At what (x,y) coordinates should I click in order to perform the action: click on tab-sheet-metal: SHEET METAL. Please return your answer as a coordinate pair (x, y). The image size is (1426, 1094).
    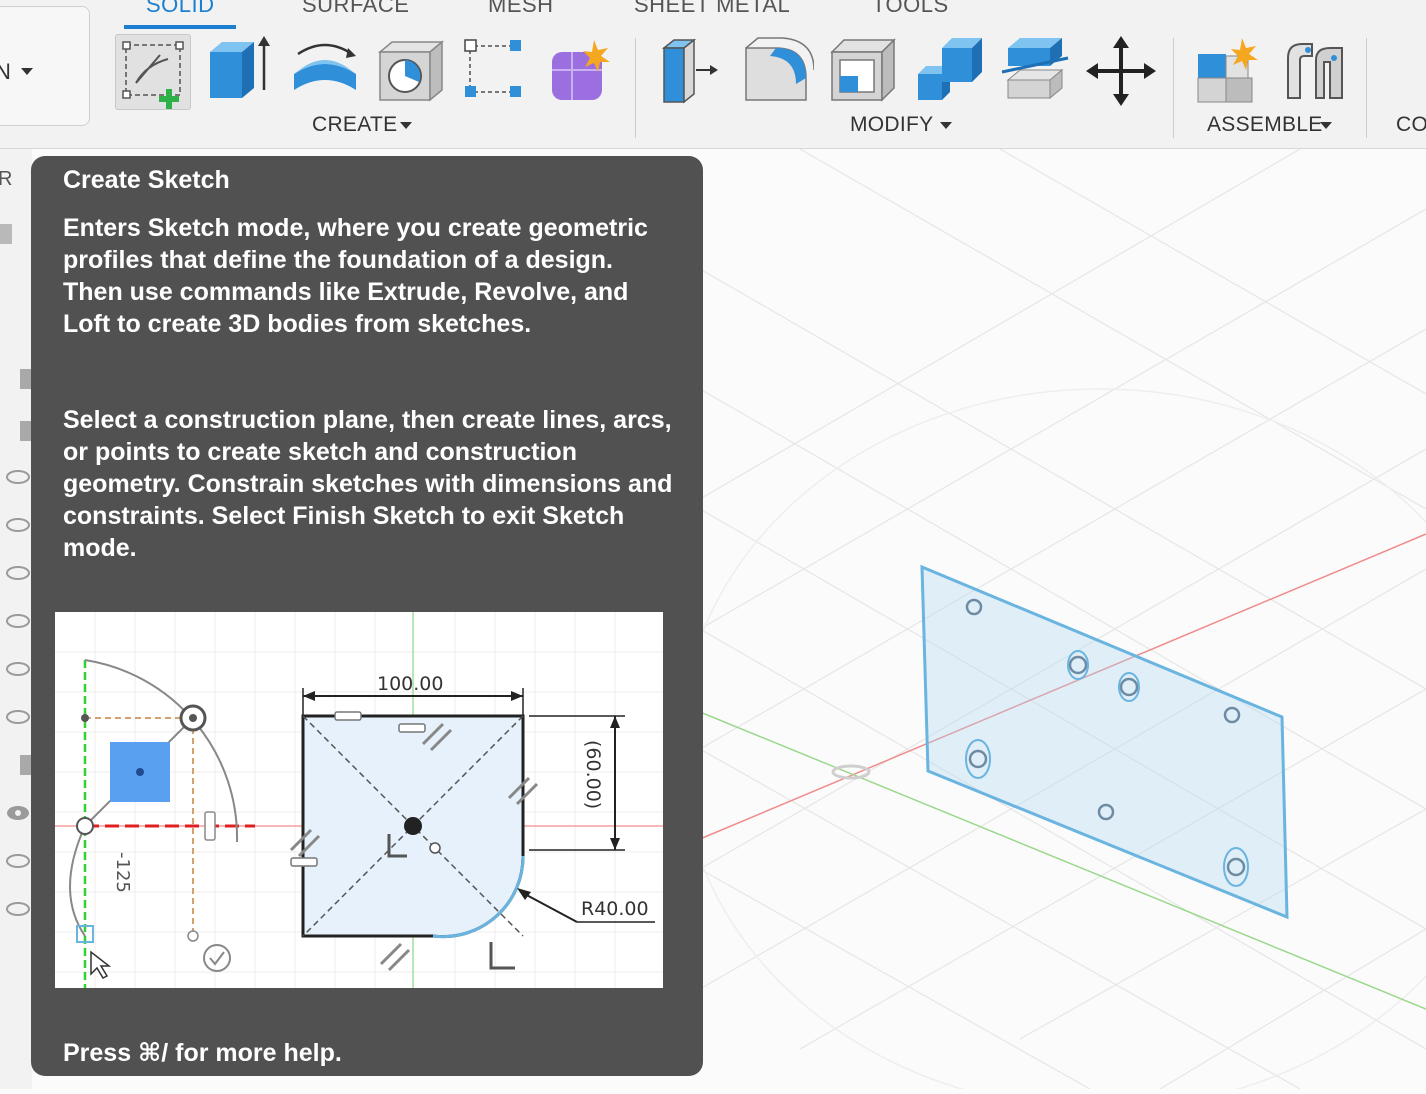
    Looking at the image, I should click on (712, 9).